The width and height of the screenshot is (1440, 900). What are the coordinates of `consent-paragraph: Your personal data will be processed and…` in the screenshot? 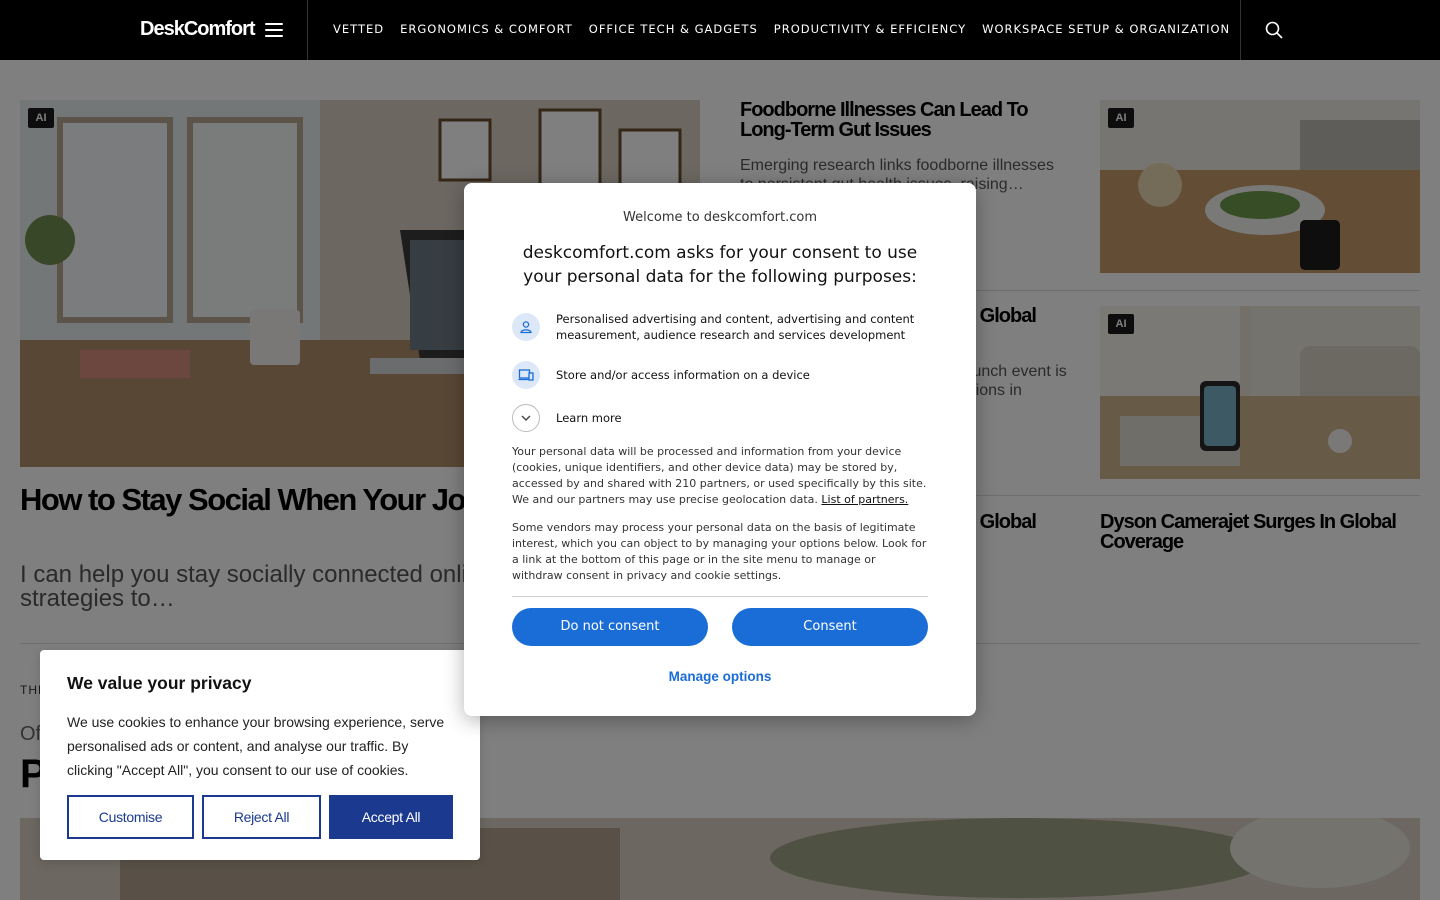 It's located at (720, 476).